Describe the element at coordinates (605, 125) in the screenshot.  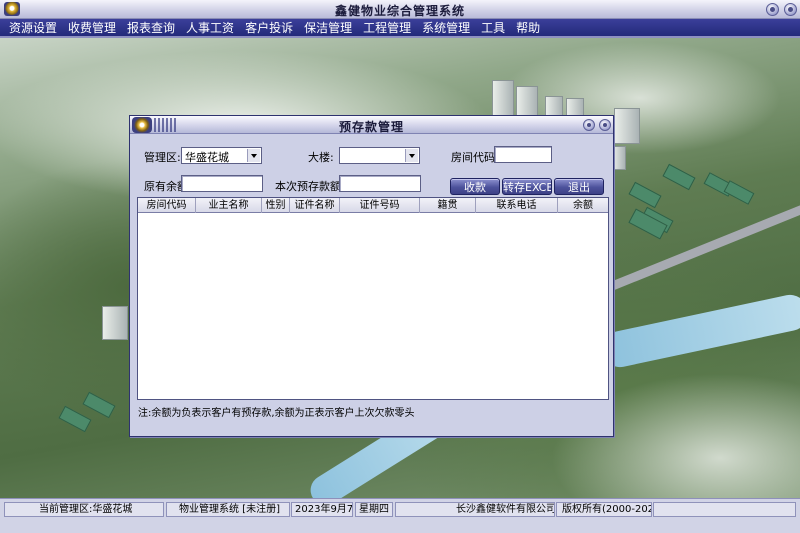
I see `dialog-close-button` at that location.